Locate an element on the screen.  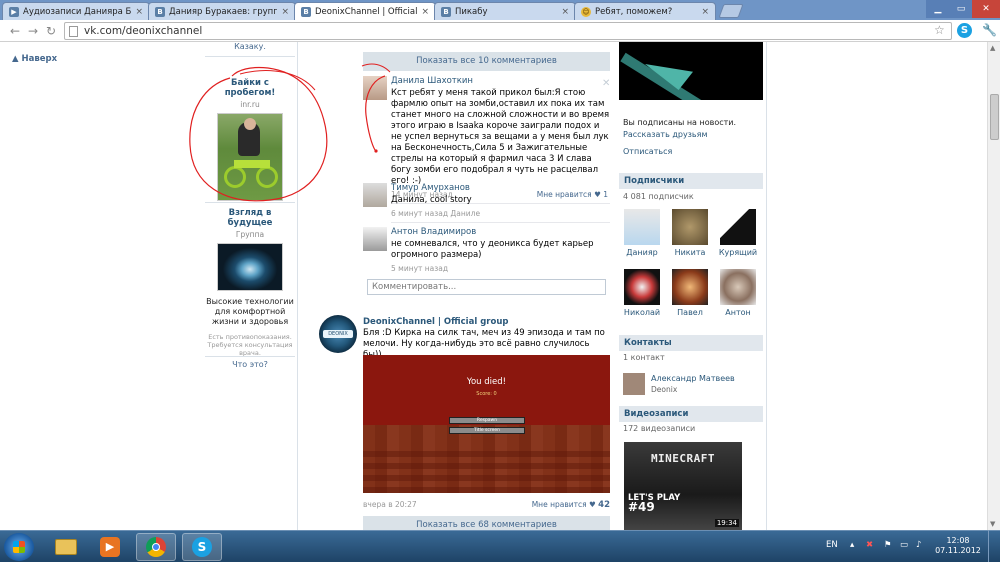
bookmark-star-icon: ☆ is located at coordinates (939, 30).